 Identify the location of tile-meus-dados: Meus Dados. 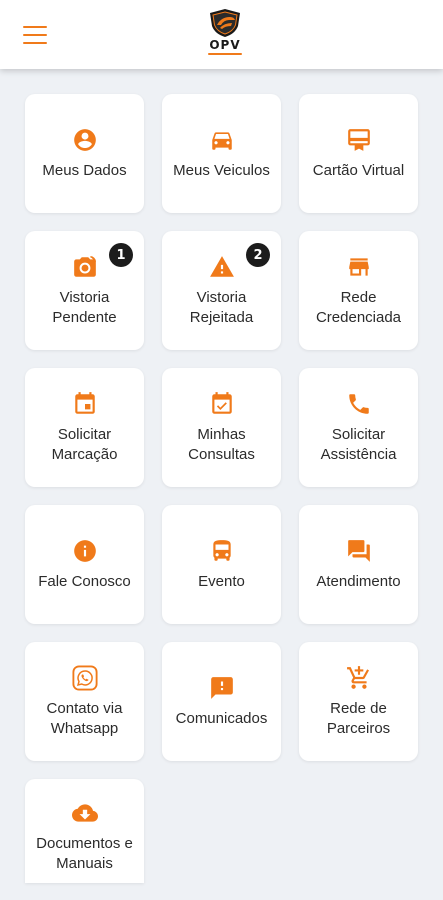
(84, 153).